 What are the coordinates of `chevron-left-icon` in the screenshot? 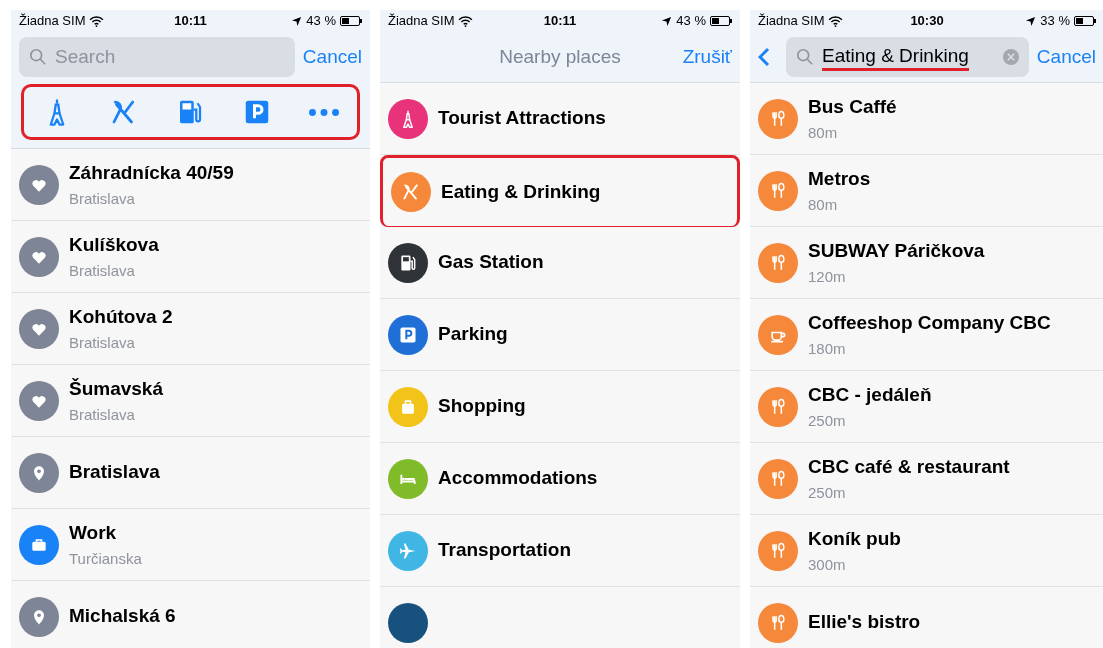 It's located at (764, 57).